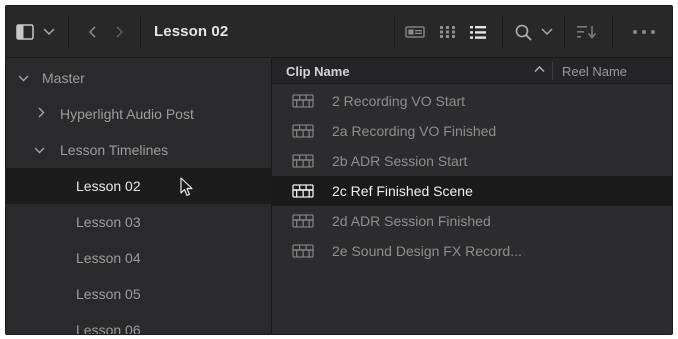 The image size is (678, 339). Describe the element at coordinates (187, 188) in the screenshot. I see `mouse-cursor-icon` at that location.